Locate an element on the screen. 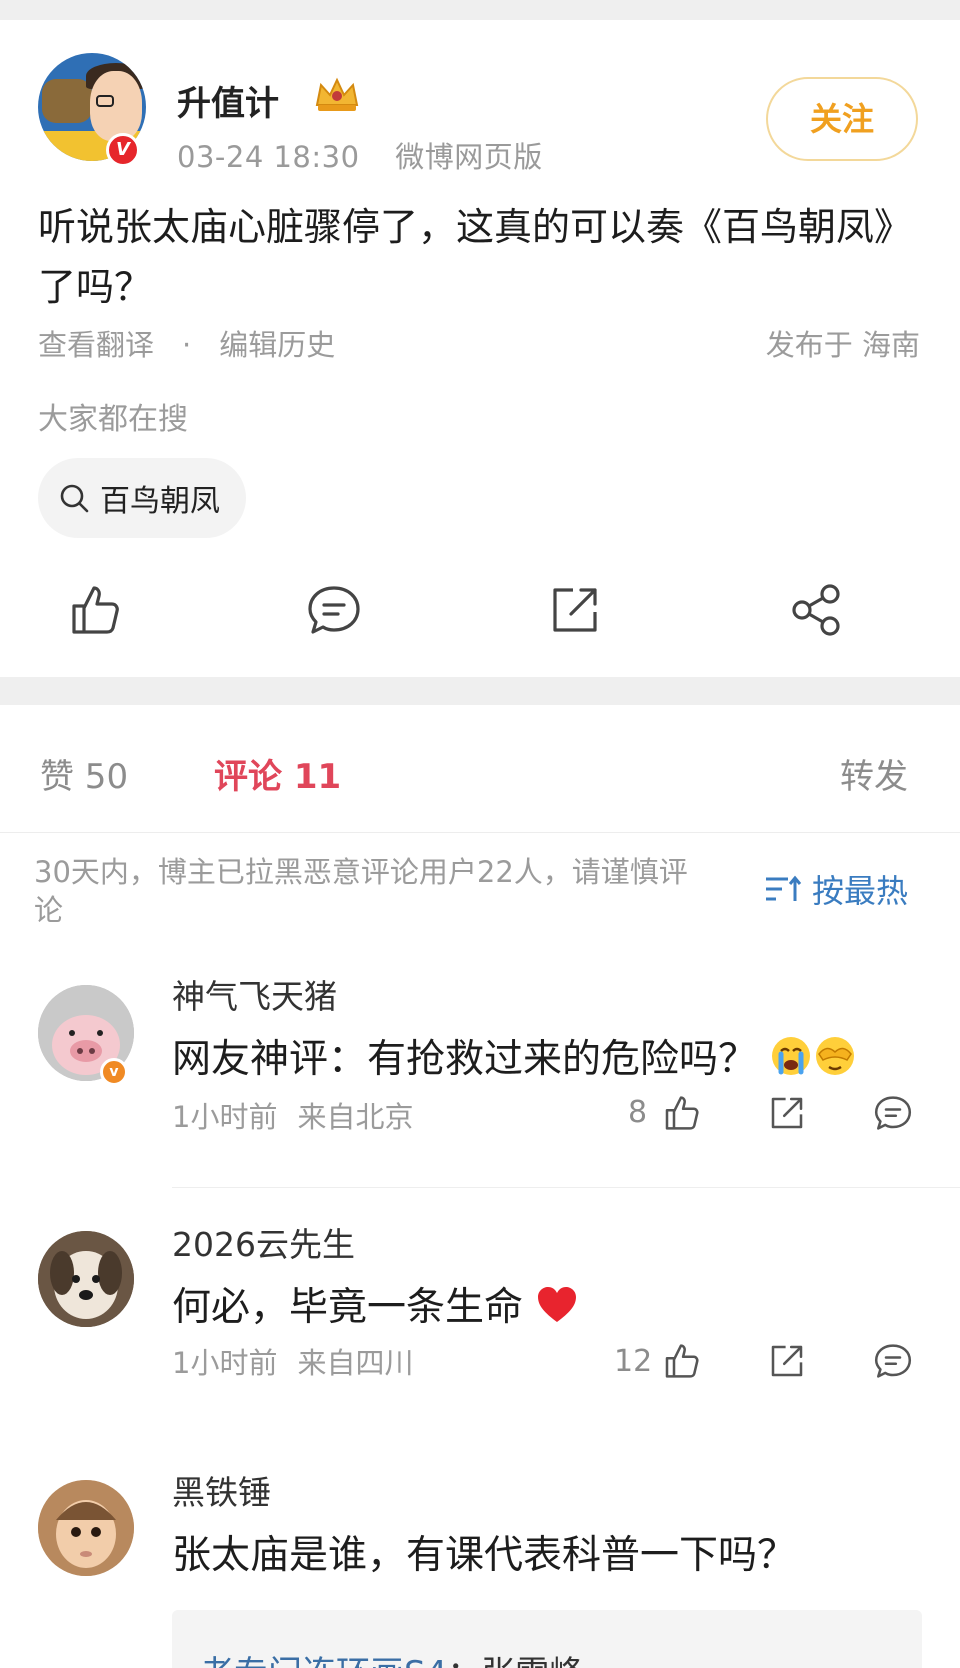 The width and height of the screenshot is (960, 1668). edit-history-link: 编辑历史 is located at coordinates (277, 345).